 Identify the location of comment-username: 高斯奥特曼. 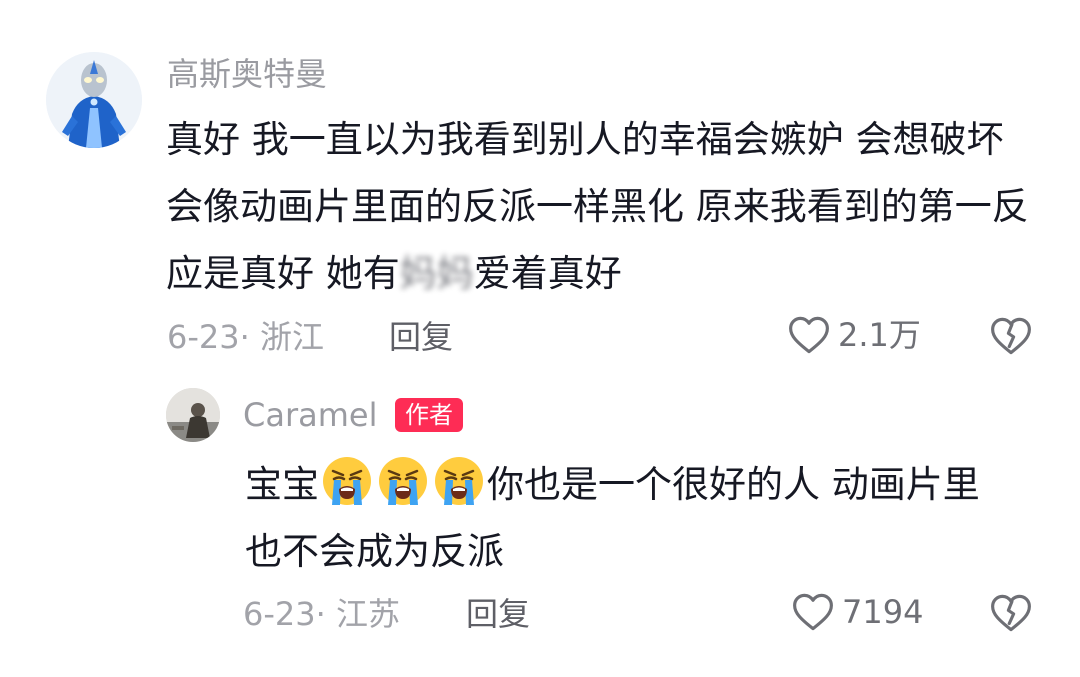
(247, 74).